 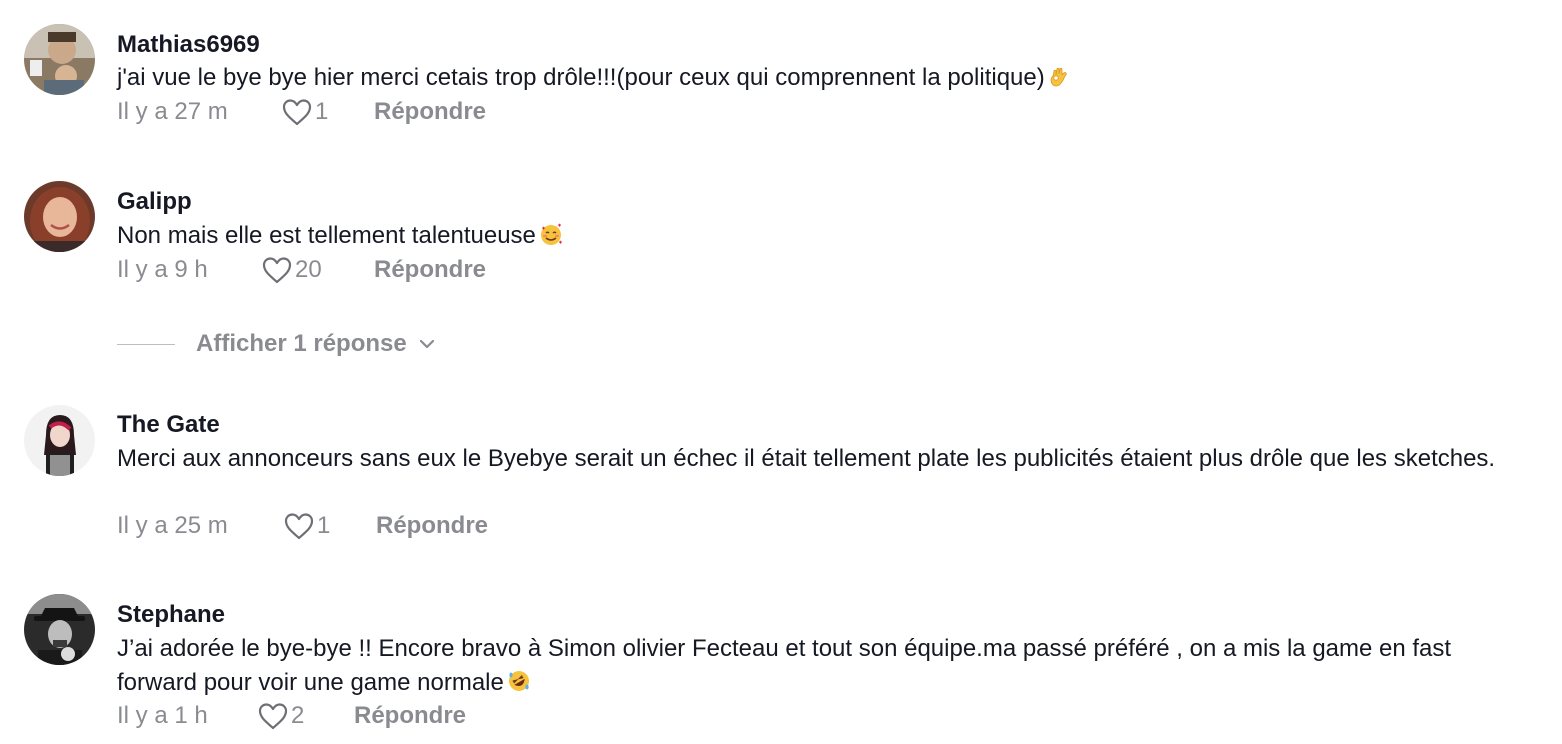 What do you see at coordinates (298, 715) in the screenshot?
I see `like-count: 2` at bounding box center [298, 715].